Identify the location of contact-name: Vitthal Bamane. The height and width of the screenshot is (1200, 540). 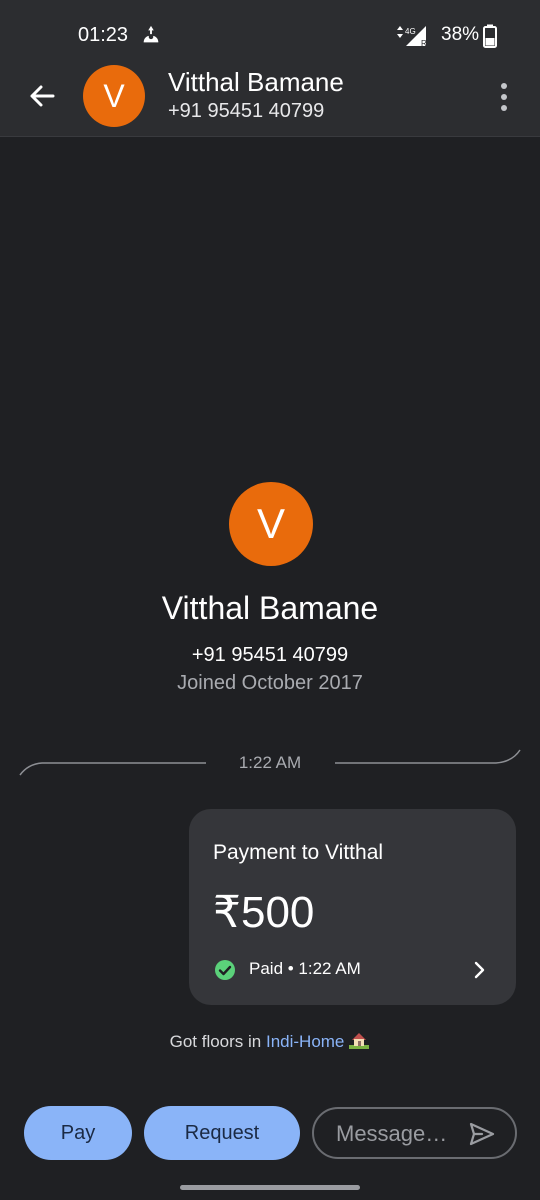
(256, 82).